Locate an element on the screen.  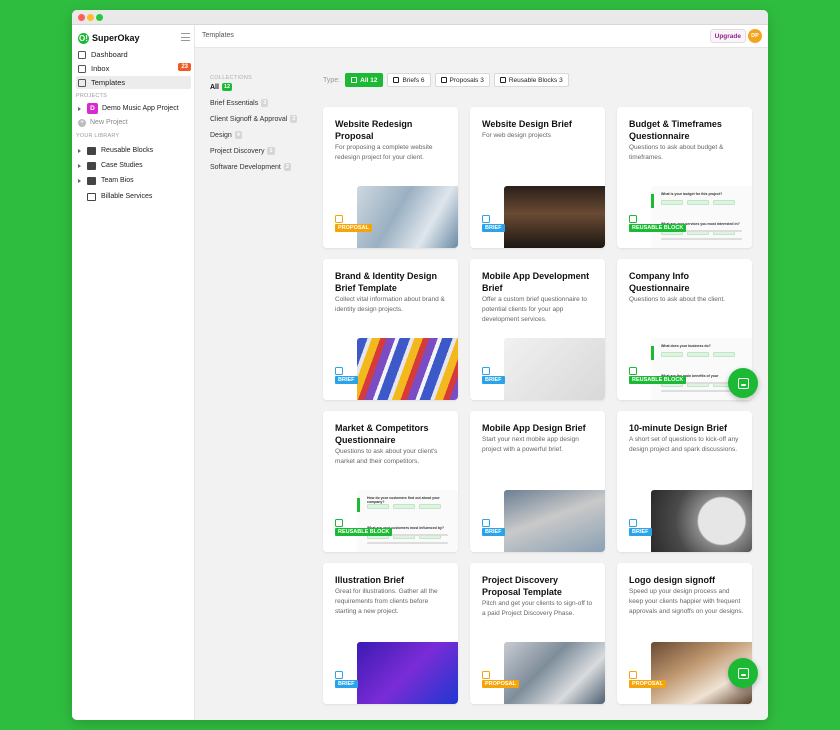
library-item-label: Reusable Blocks is located at coordinates (127, 150).